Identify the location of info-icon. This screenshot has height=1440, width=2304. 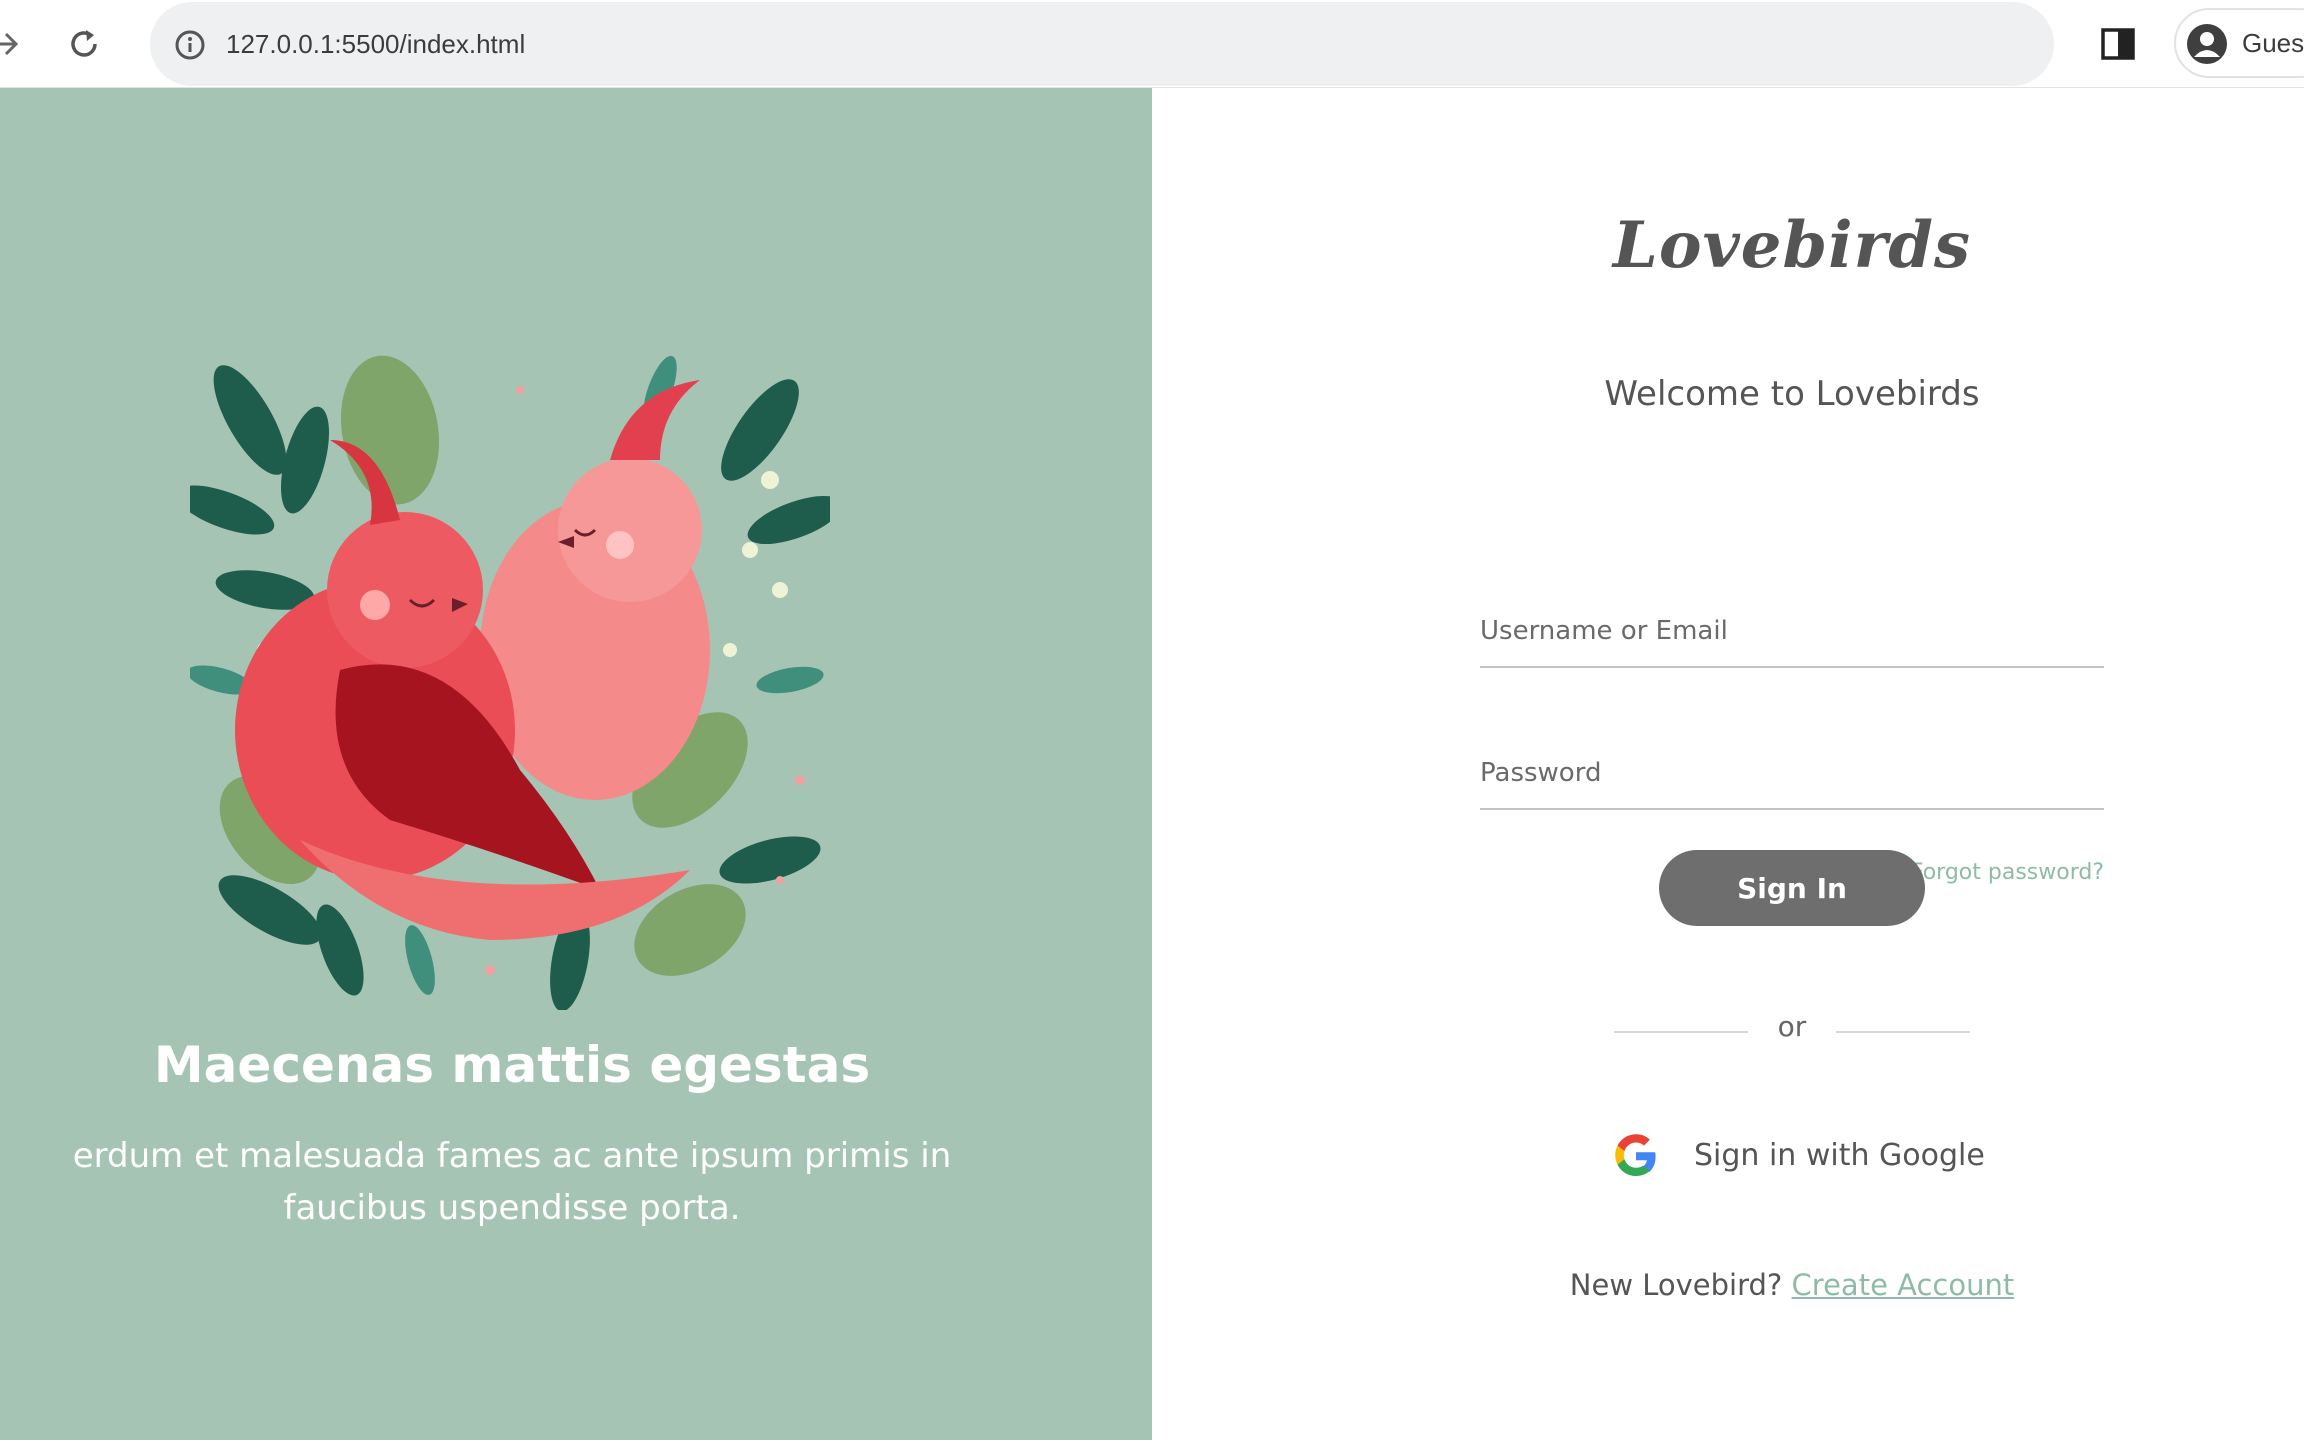
(190, 45).